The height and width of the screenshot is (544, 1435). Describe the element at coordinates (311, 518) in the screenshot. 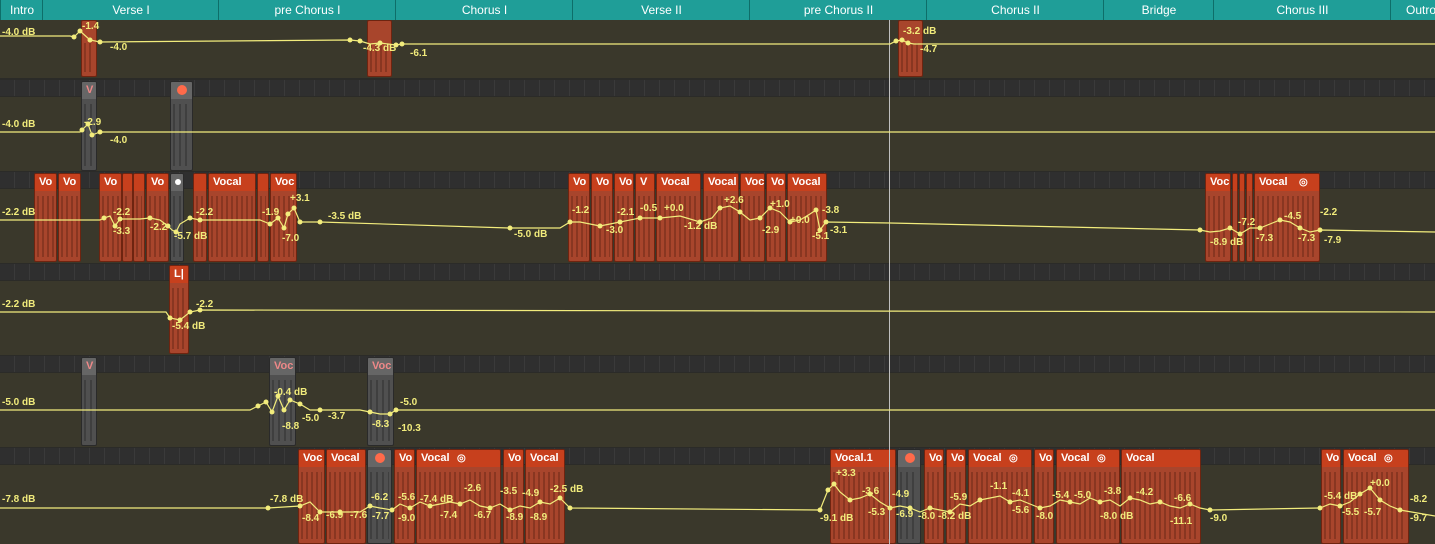

I see `automation-value: -8.4` at that location.